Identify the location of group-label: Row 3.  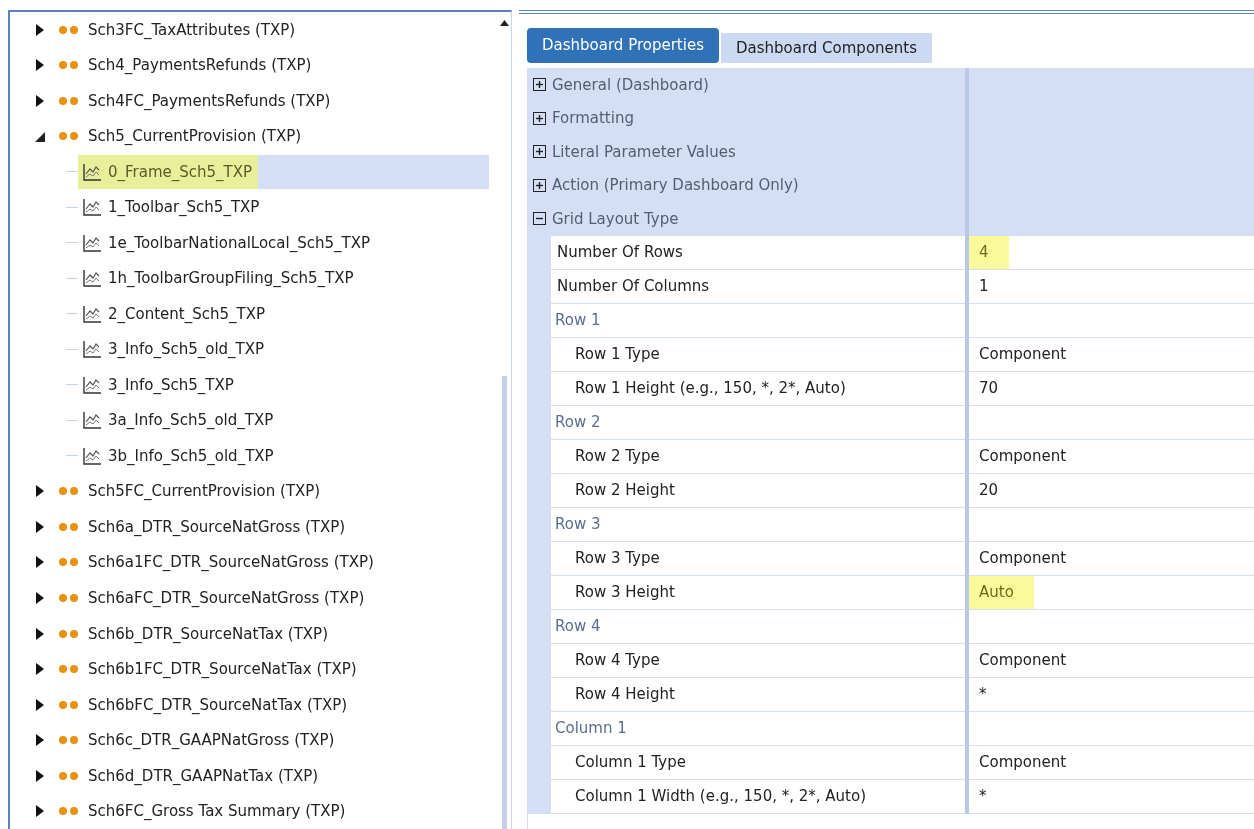
(578, 524).